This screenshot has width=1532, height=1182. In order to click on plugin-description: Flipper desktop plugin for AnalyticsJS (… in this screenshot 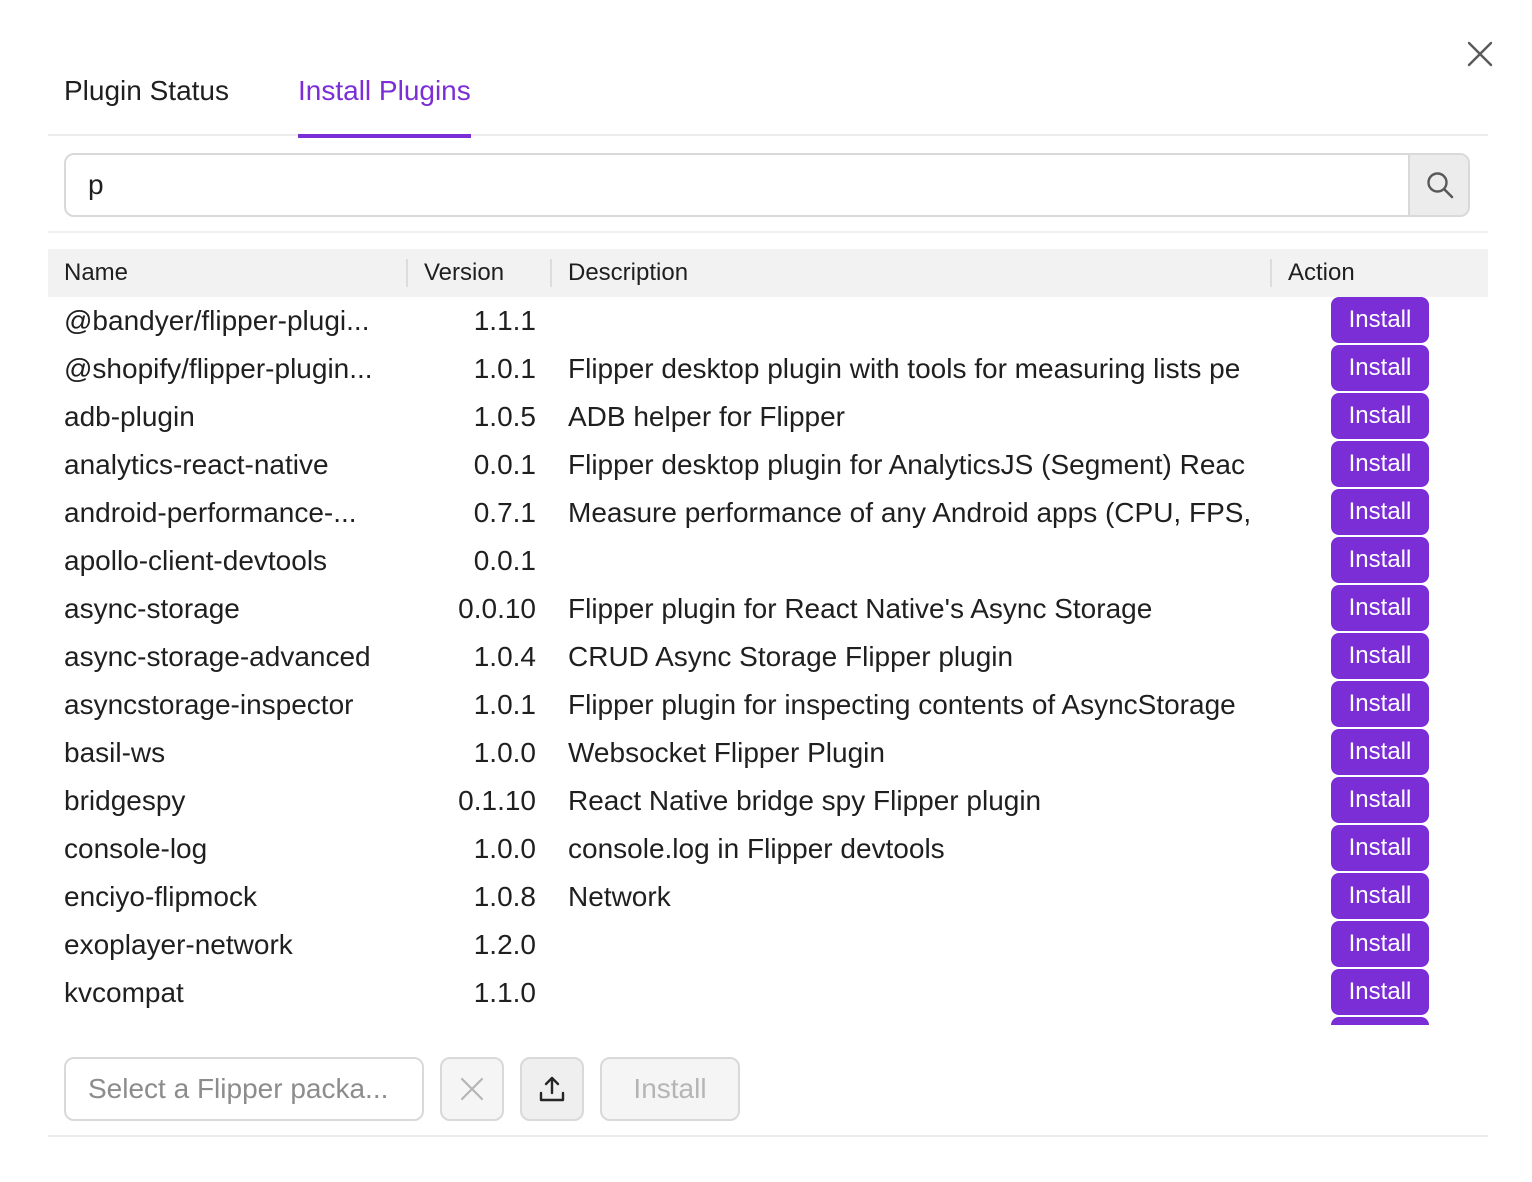, I will do `click(906, 464)`.